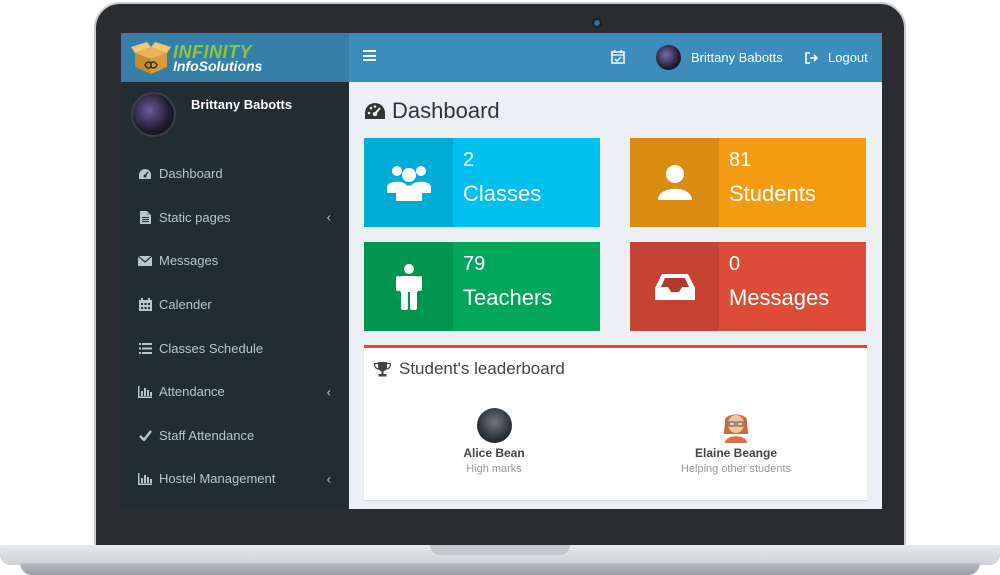 Image resolution: width=1000 pixels, height=575 pixels. Describe the element at coordinates (735, 264) in the screenshot. I see `stat-value: 0` at that location.